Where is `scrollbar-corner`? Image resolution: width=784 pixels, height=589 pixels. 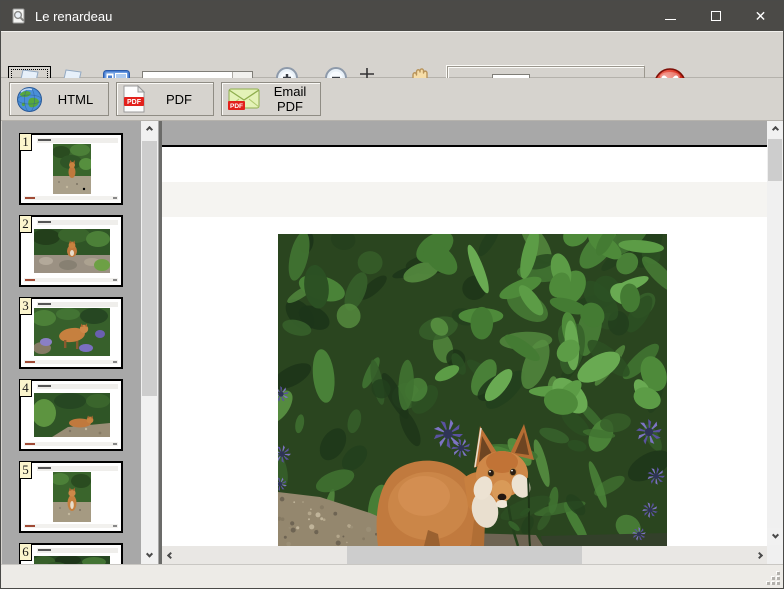 scrollbar-corner is located at coordinates (775, 555).